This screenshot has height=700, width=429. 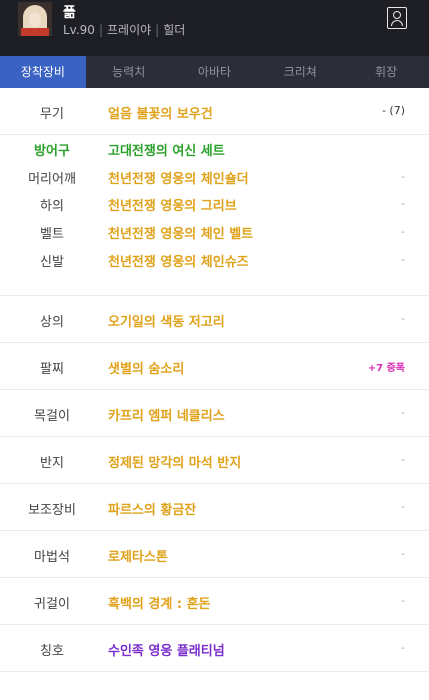 I want to click on equipment-row-ring: 반지 정제된 망각의 마석 반지 -, so click(x=214, y=460).